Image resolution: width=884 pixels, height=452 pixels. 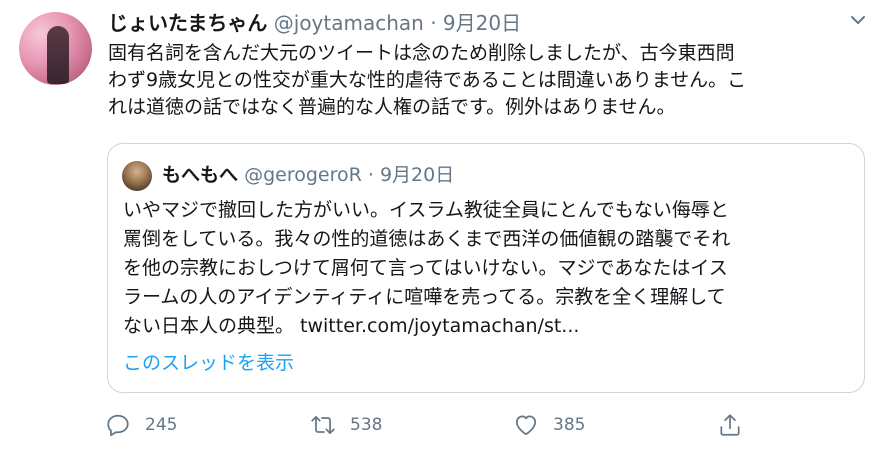 I want to click on quoted-tweet-header: もへもへ @gerogeroR · 9月20日, so click(x=308, y=175).